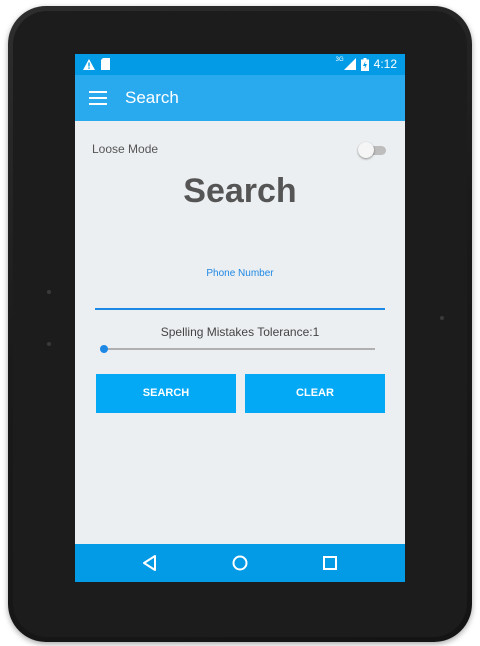  What do you see at coordinates (315, 393) in the screenshot?
I see `clear-button: CLEAR` at bounding box center [315, 393].